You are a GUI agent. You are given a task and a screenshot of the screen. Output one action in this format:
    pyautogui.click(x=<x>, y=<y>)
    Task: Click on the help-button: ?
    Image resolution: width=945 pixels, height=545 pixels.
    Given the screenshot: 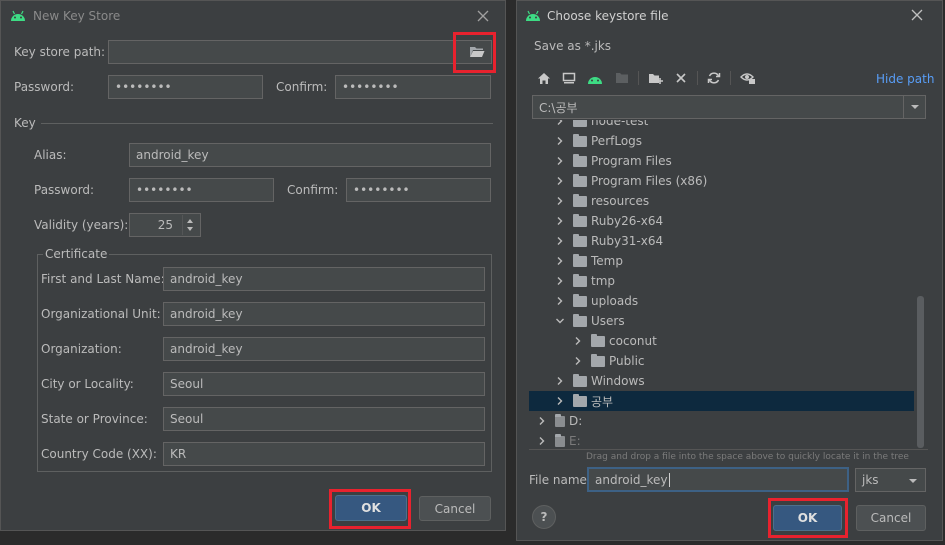 What is the action you would take?
    pyautogui.click(x=544, y=517)
    